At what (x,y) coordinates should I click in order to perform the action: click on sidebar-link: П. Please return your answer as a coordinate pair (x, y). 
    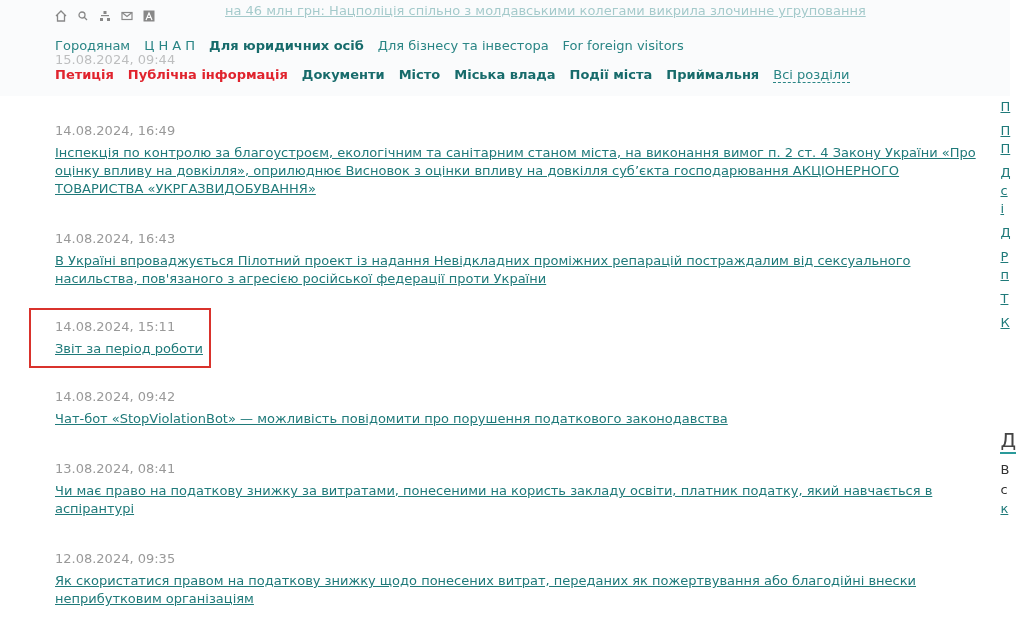
    Looking at the image, I should click on (1012, 107).